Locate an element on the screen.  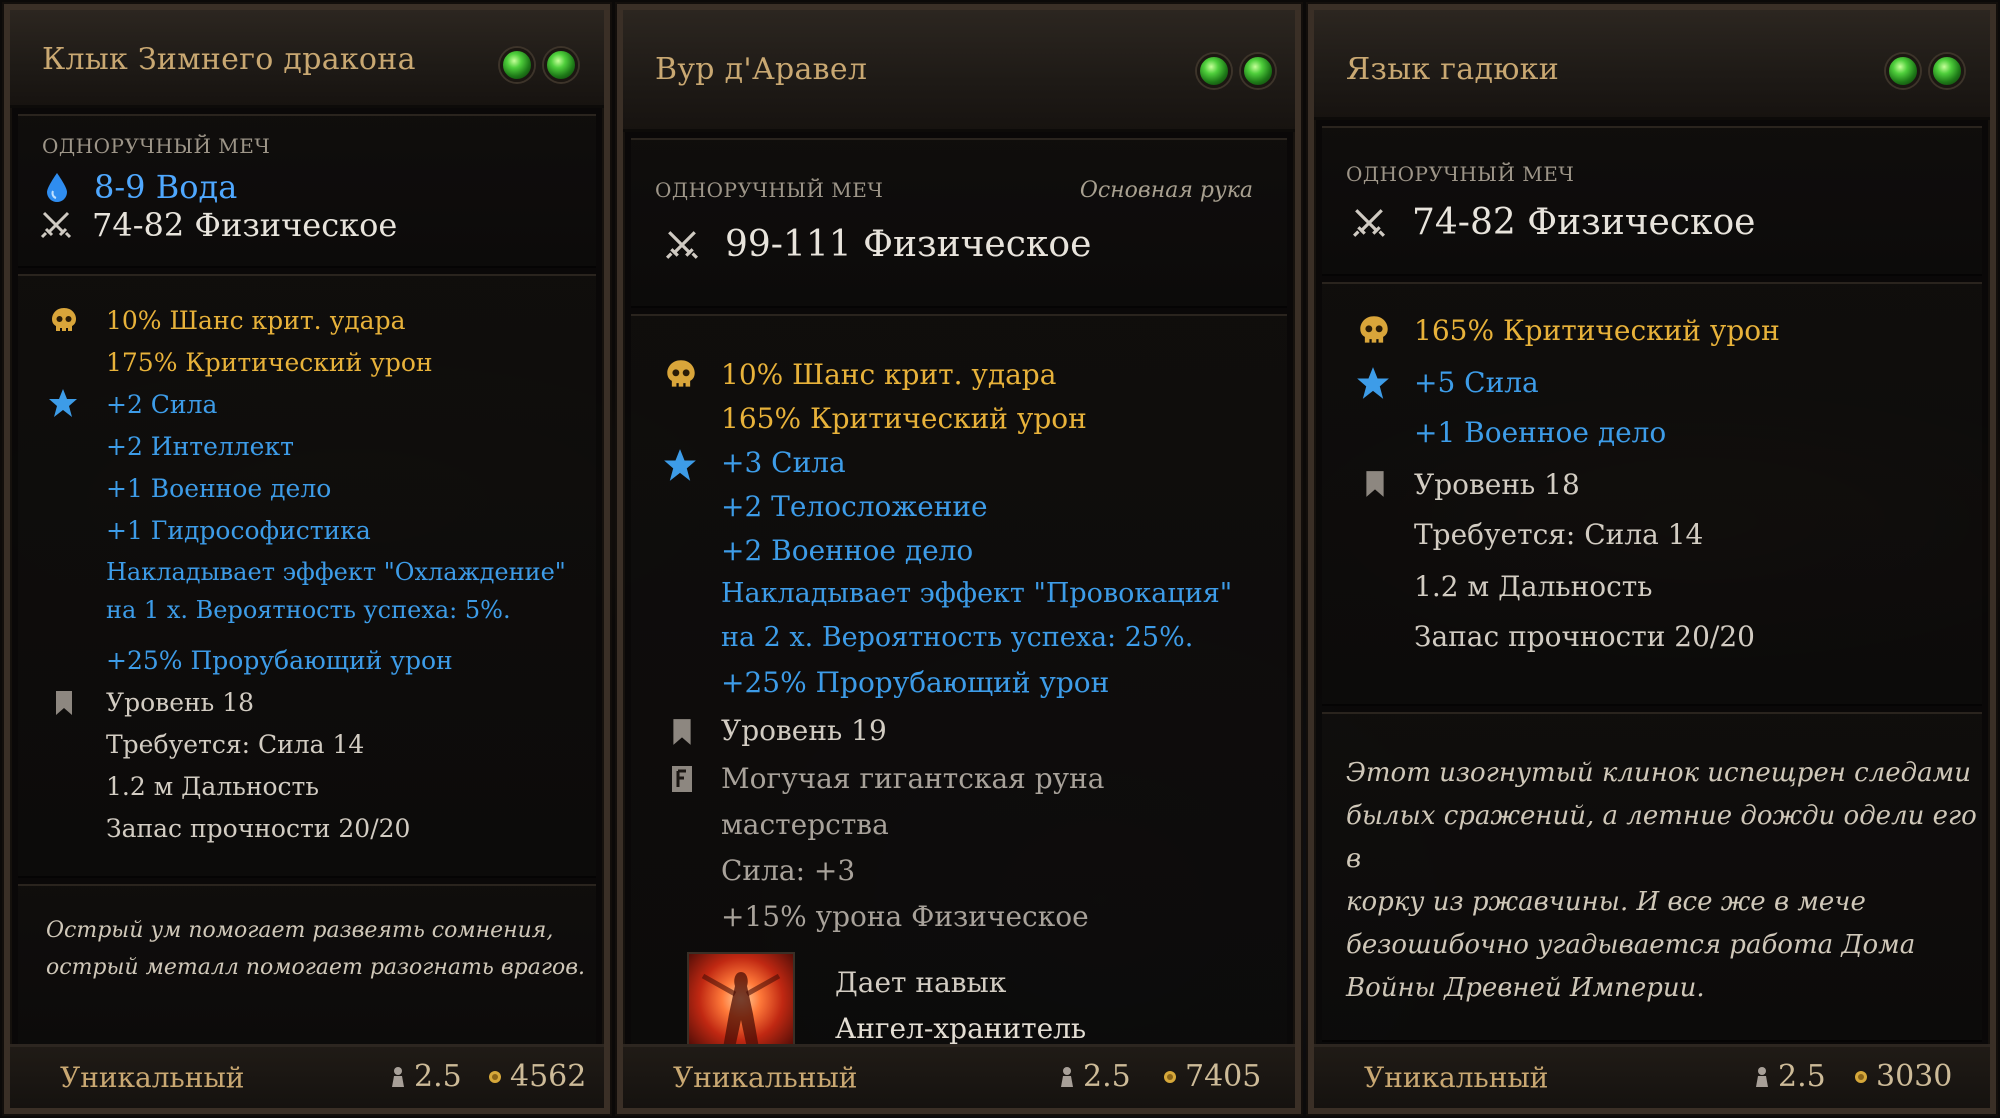
stat-line: +3 Сила is located at coordinates (783, 462).